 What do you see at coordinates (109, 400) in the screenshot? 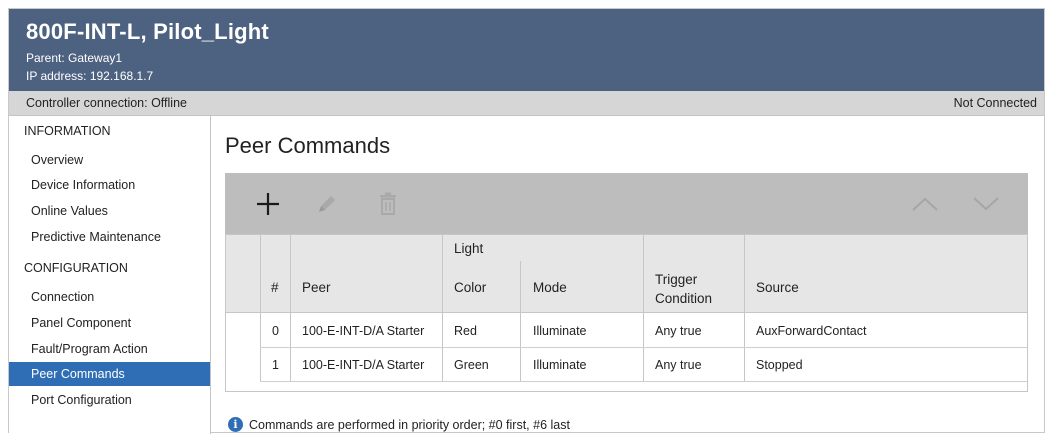
I see `sidebar-item-port-configuration: Port Configuration` at bounding box center [109, 400].